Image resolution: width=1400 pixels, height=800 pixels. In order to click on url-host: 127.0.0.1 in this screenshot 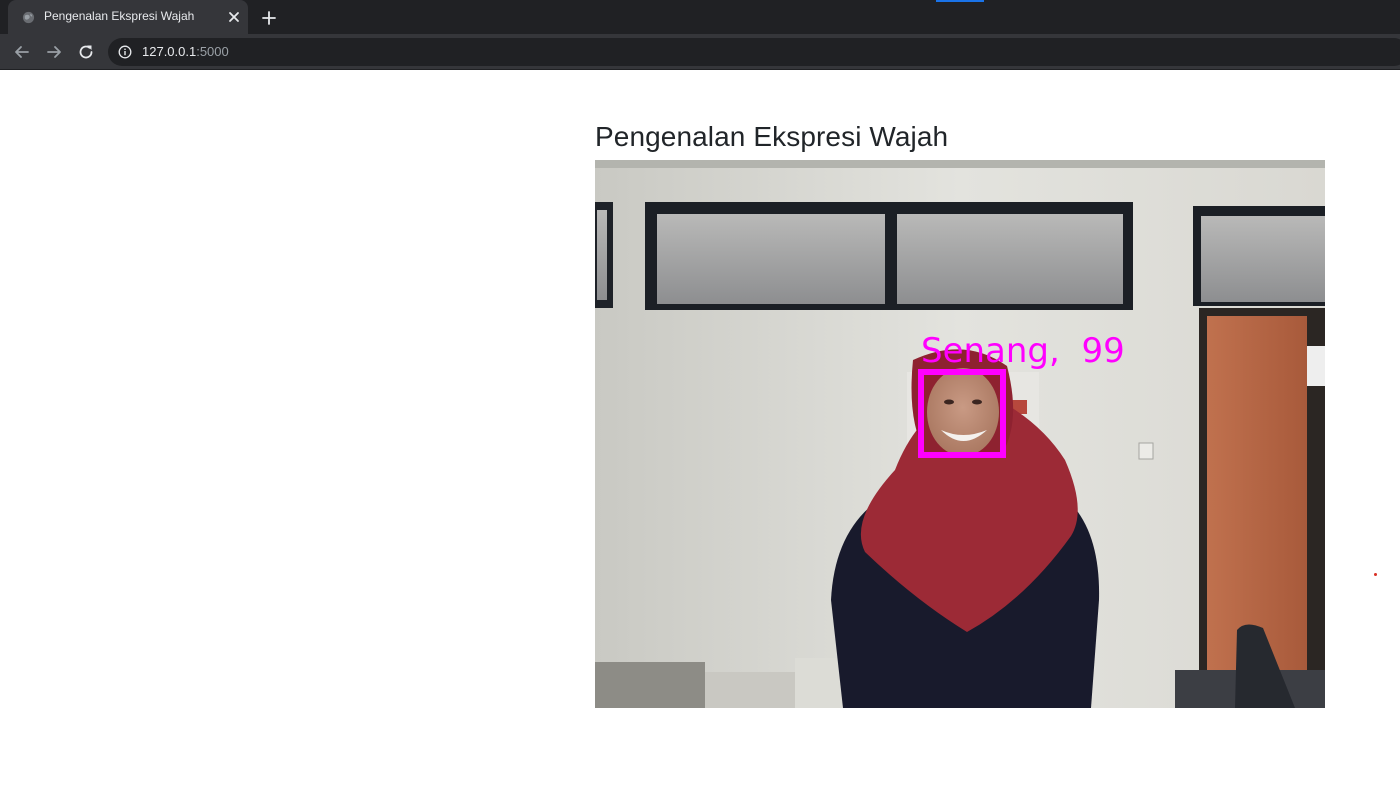, I will do `click(169, 51)`.